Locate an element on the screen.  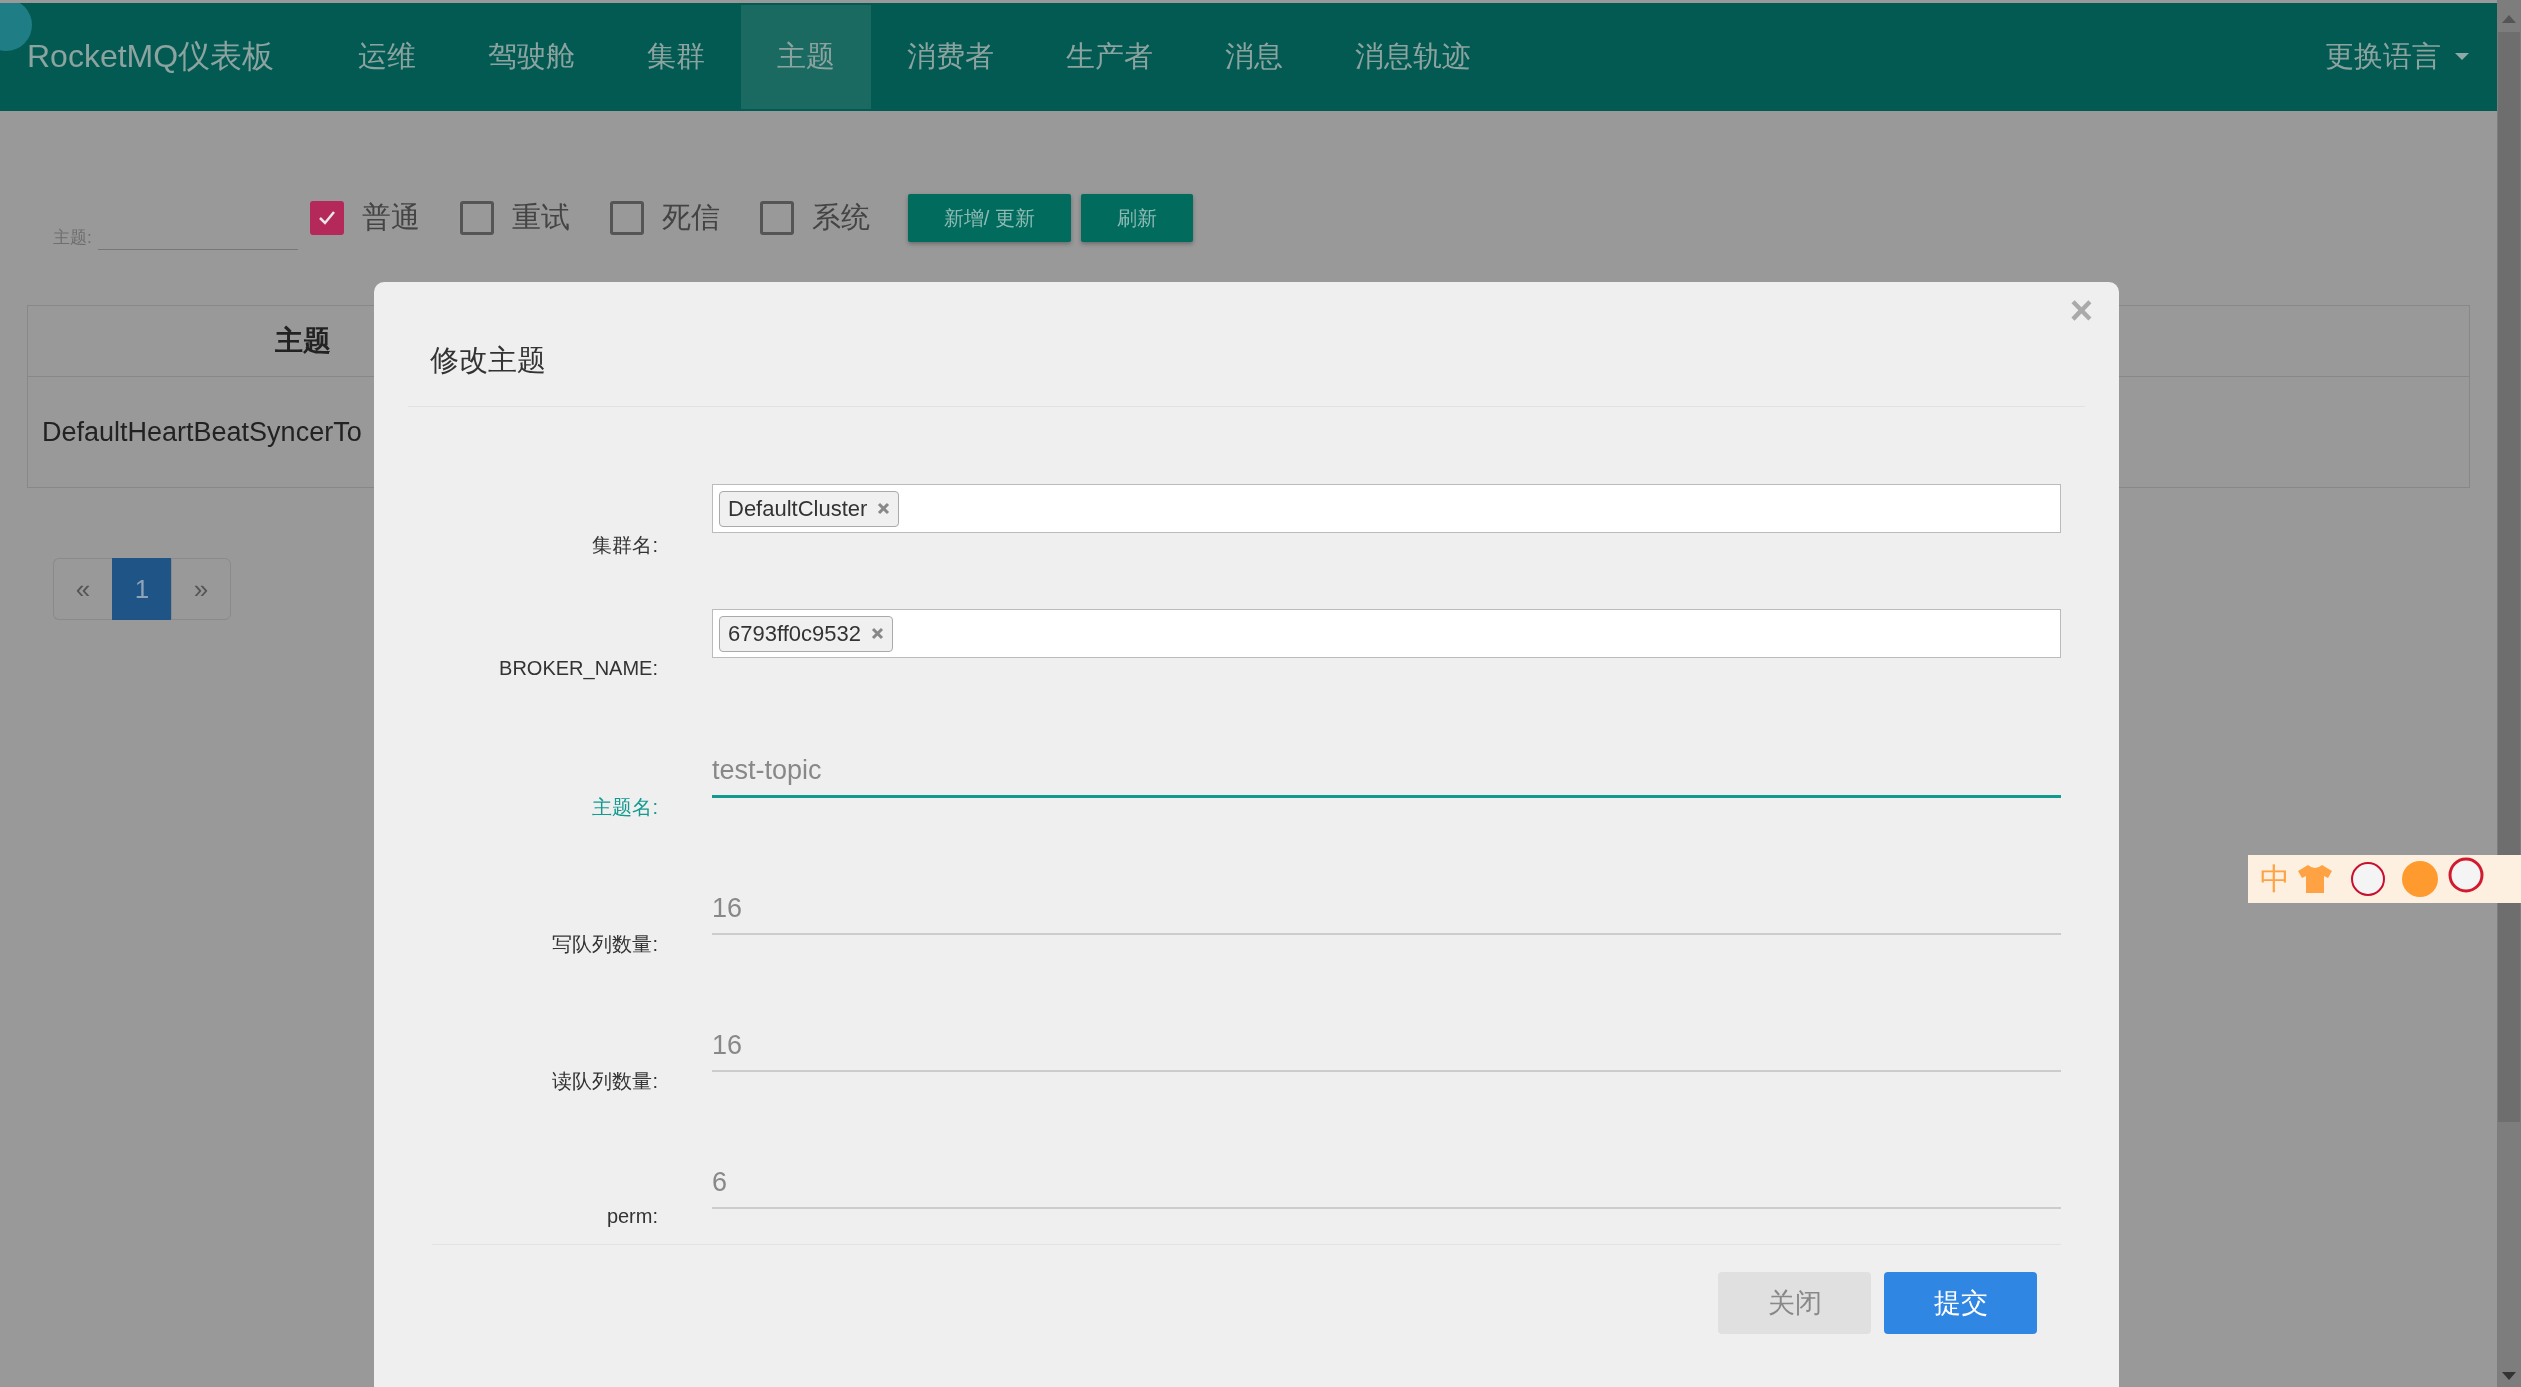
toolbar-button: 刷新 is located at coordinates (1136, 218).